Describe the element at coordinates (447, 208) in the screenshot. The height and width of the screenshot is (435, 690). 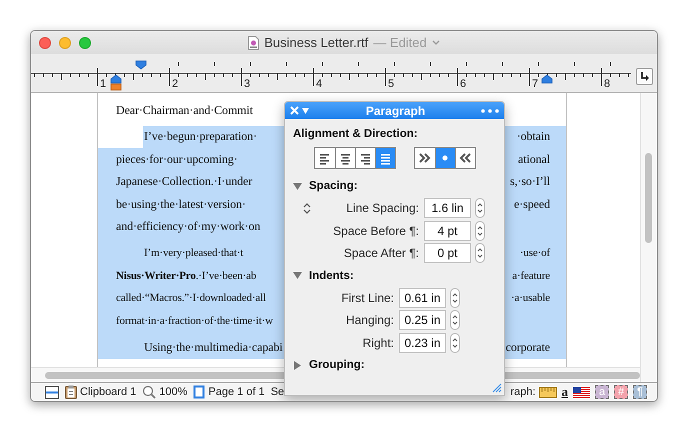
I see `input-field: 1.6 lin` at that location.